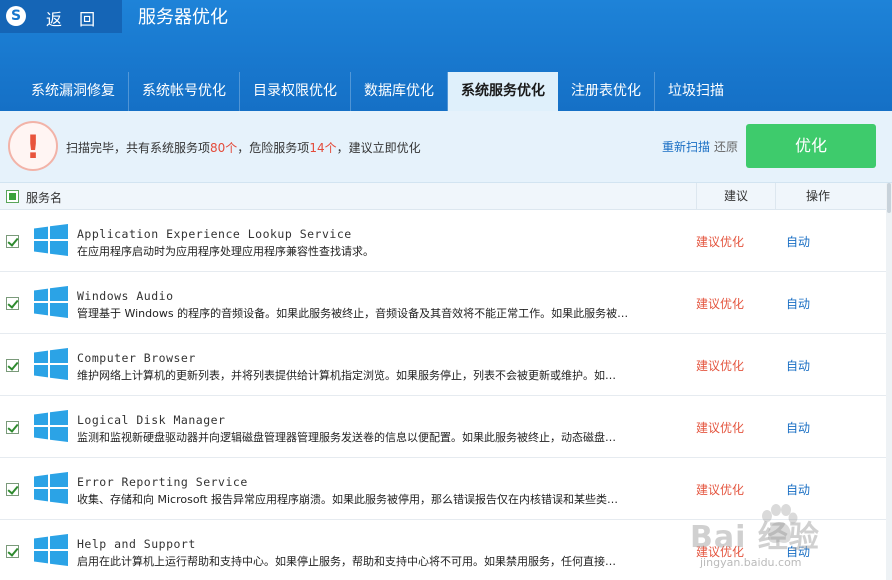 This screenshot has width=892, height=580. I want to click on tab-bar: 系统漏洞修复 系统帐号优化 目录权限优化 数据库优化 系统服务优化 注册表优化 垃圾扫描, so click(377, 91).